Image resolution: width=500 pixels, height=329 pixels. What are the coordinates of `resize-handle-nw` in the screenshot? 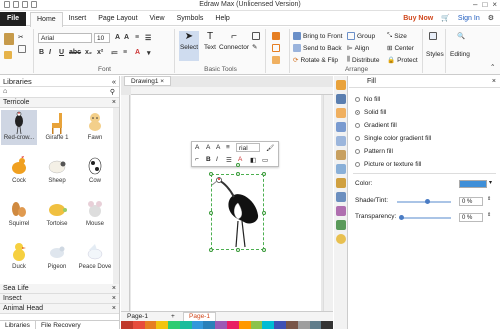 It's located at (211, 174).